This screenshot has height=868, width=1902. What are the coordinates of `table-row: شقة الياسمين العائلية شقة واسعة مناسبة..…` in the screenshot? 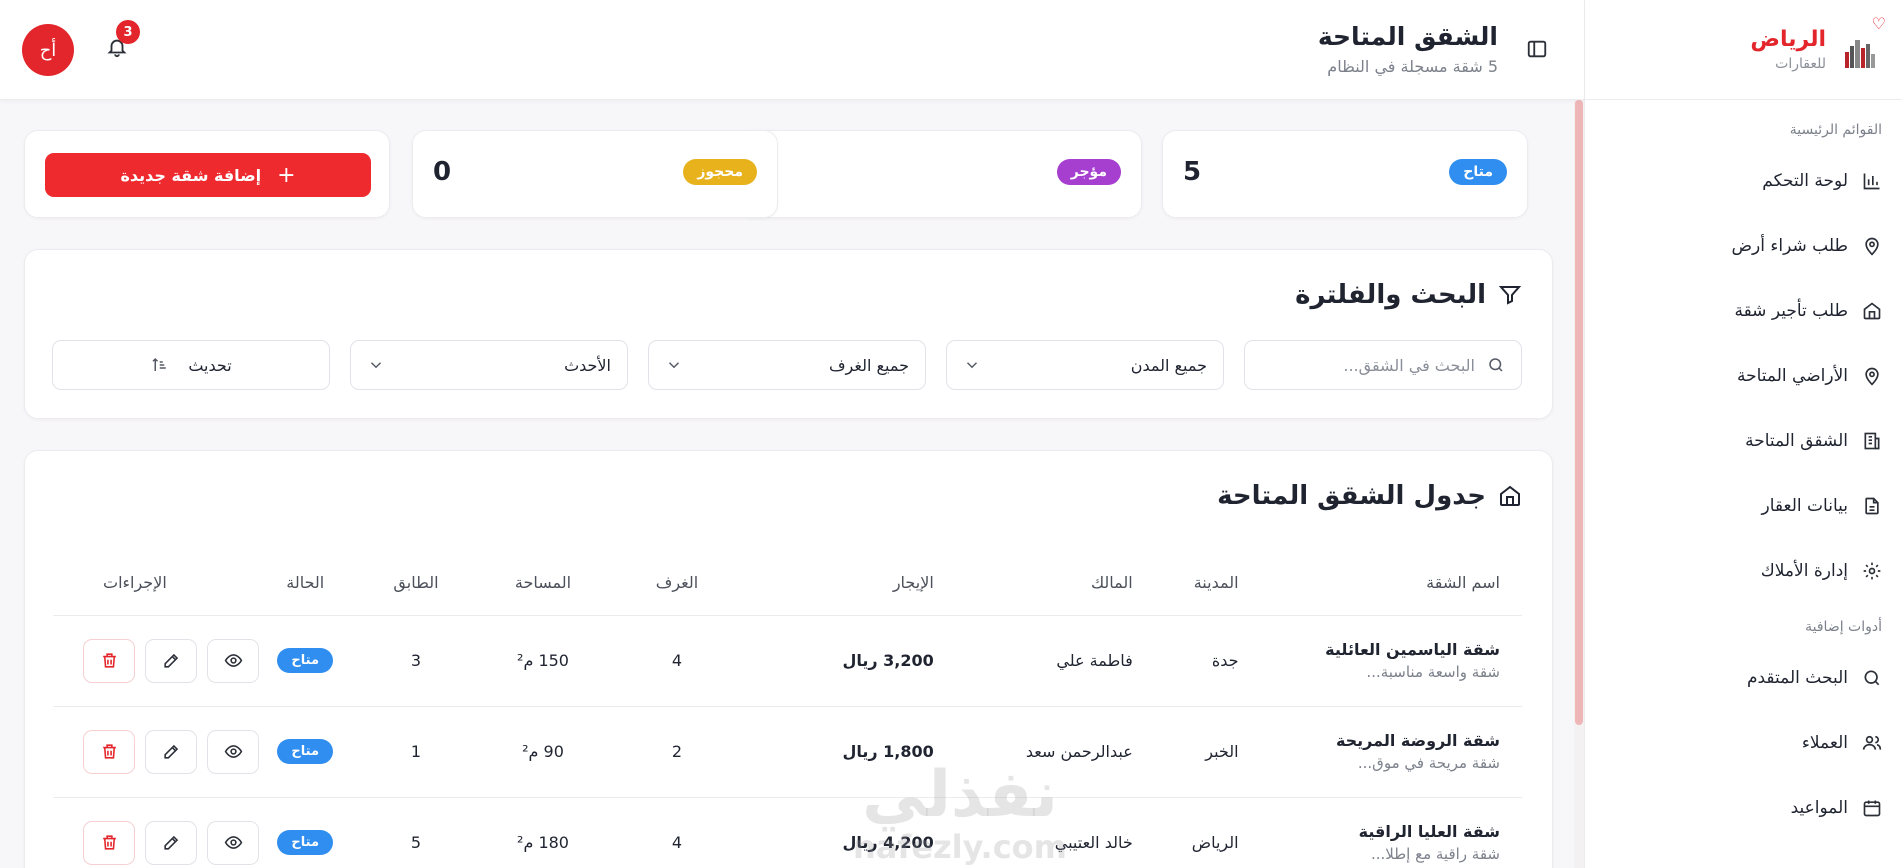 It's located at (787, 661).